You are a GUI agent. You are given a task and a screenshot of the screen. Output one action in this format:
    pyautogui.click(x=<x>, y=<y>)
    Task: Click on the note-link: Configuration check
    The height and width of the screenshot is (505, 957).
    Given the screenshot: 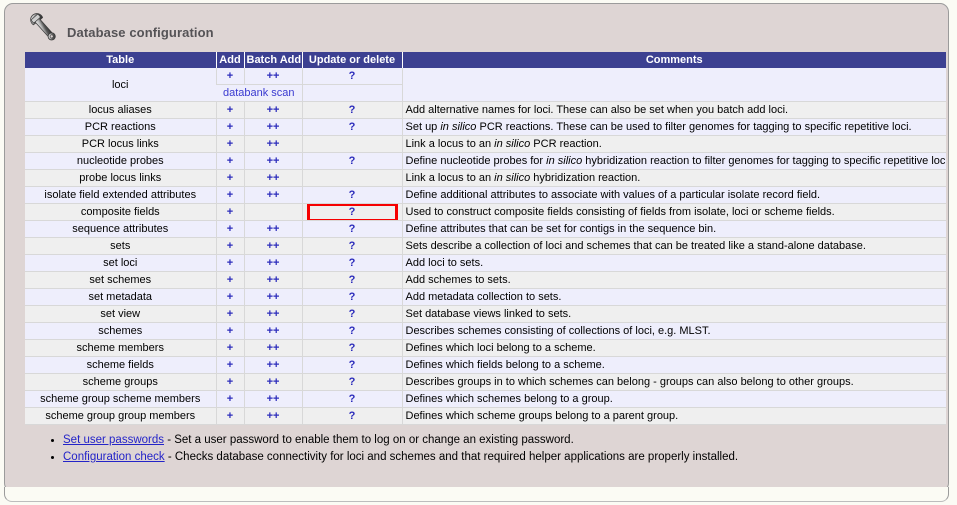 What is the action you would take?
    pyautogui.click(x=114, y=457)
    